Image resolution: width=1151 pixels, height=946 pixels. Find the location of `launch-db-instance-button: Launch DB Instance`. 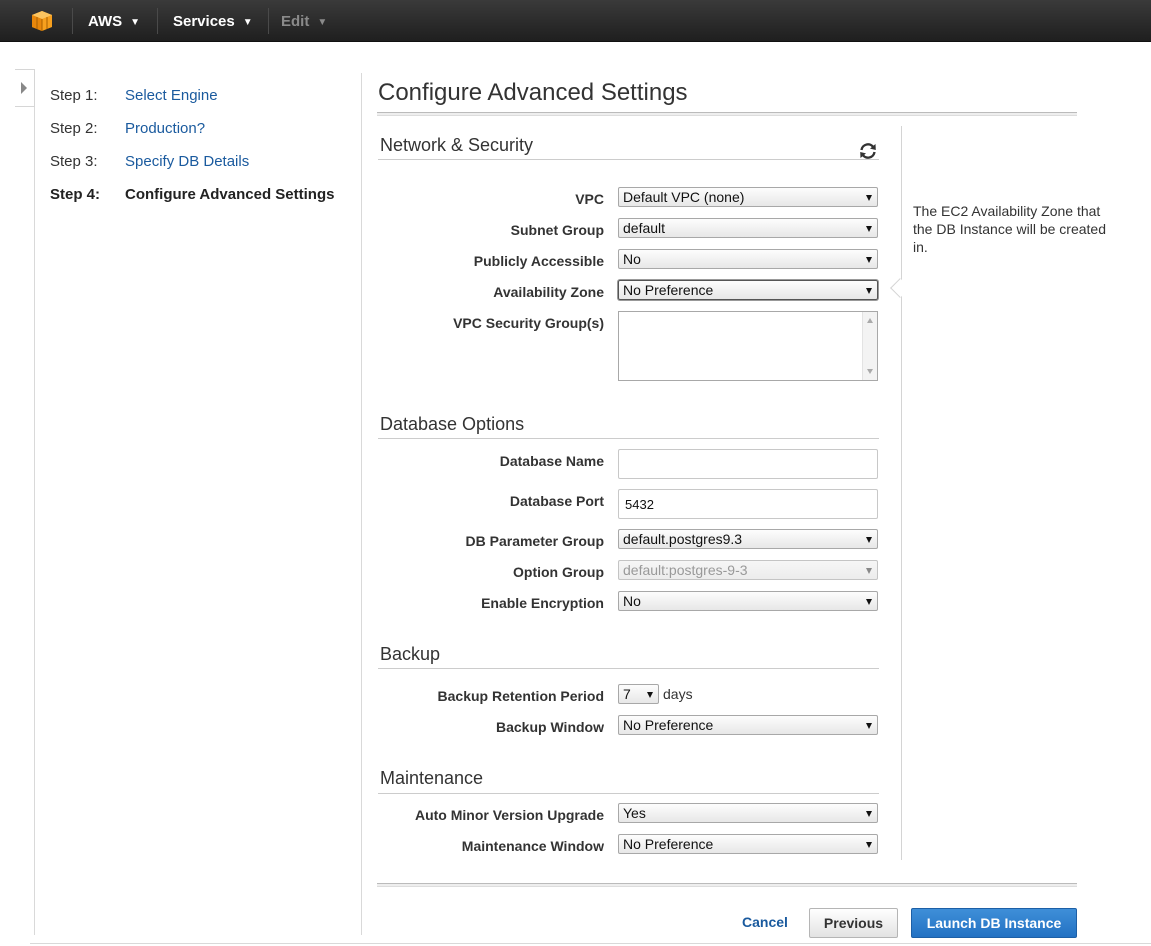

launch-db-instance-button: Launch DB Instance is located at coordinates (994, 923).